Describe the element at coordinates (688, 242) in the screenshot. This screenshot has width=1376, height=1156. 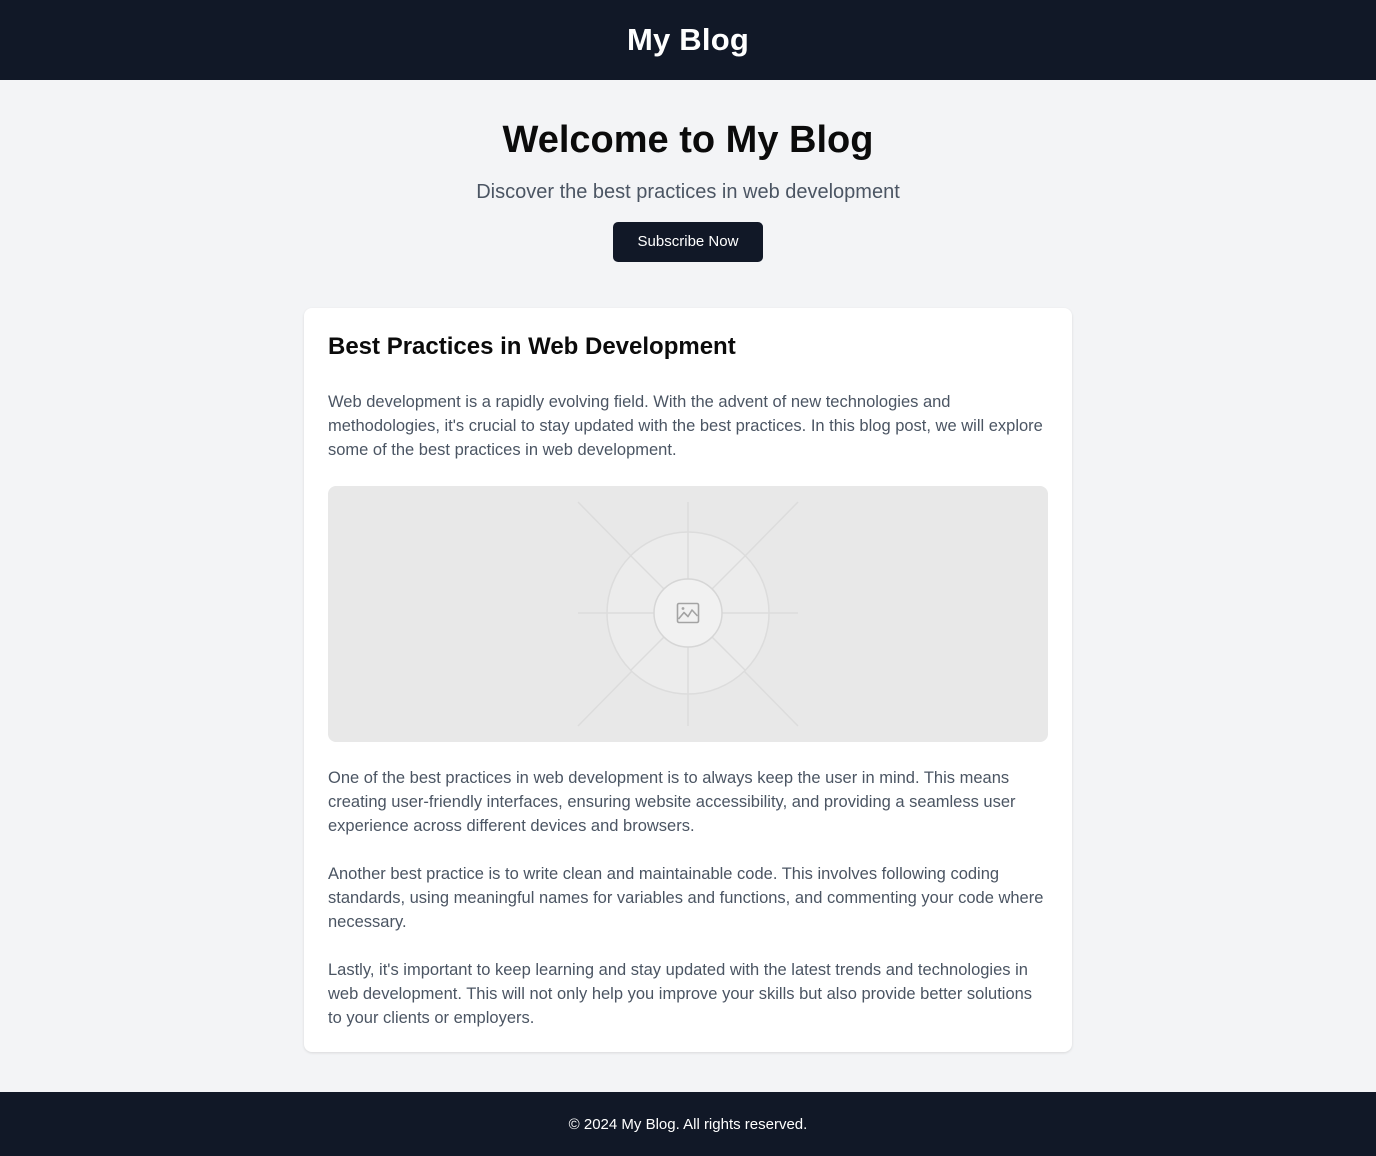
I see `subscribe-button: Subscribe Now` at that location.